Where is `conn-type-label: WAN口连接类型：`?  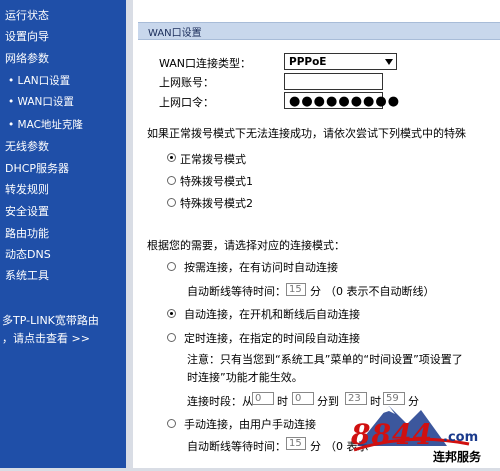 conn-type-label: WAN口连接类型： is located at coordinates (205, 63).